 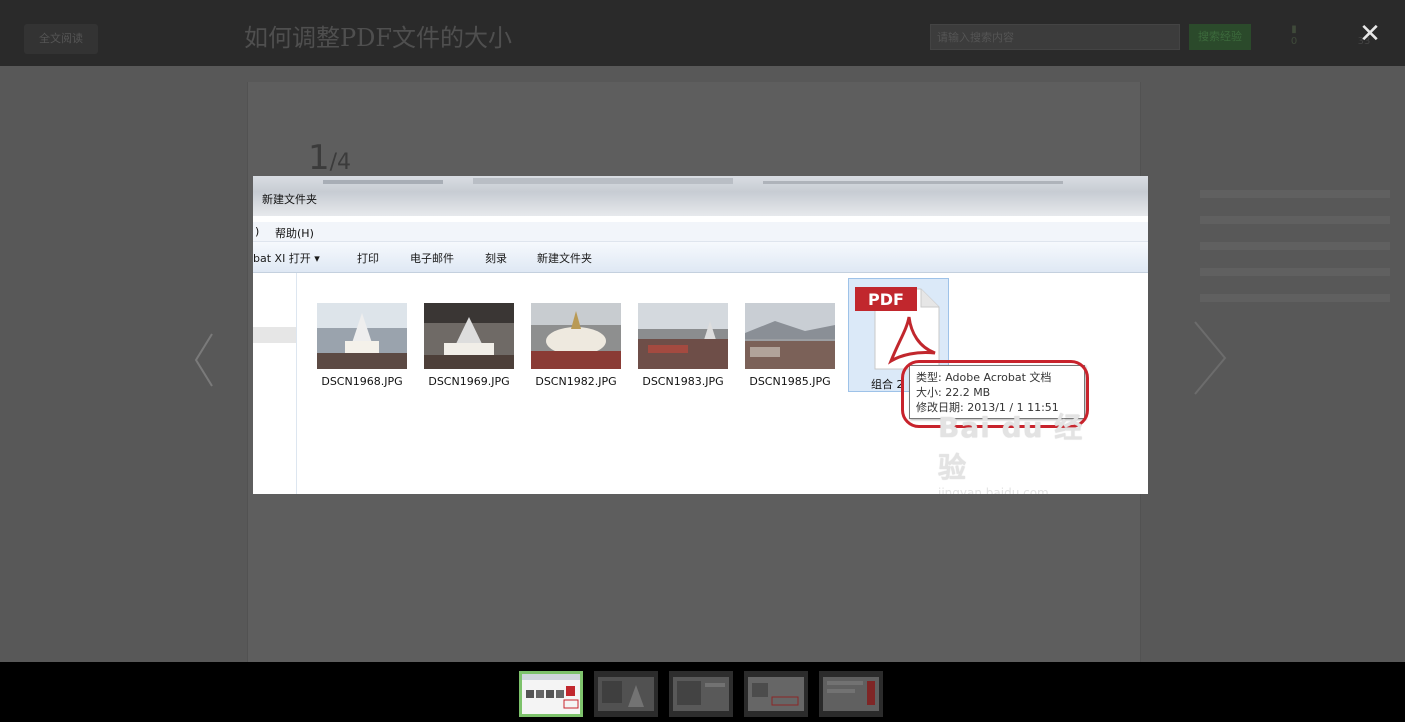 I want to click on search-button: 搜索经验, so click(x=1220, y=37).